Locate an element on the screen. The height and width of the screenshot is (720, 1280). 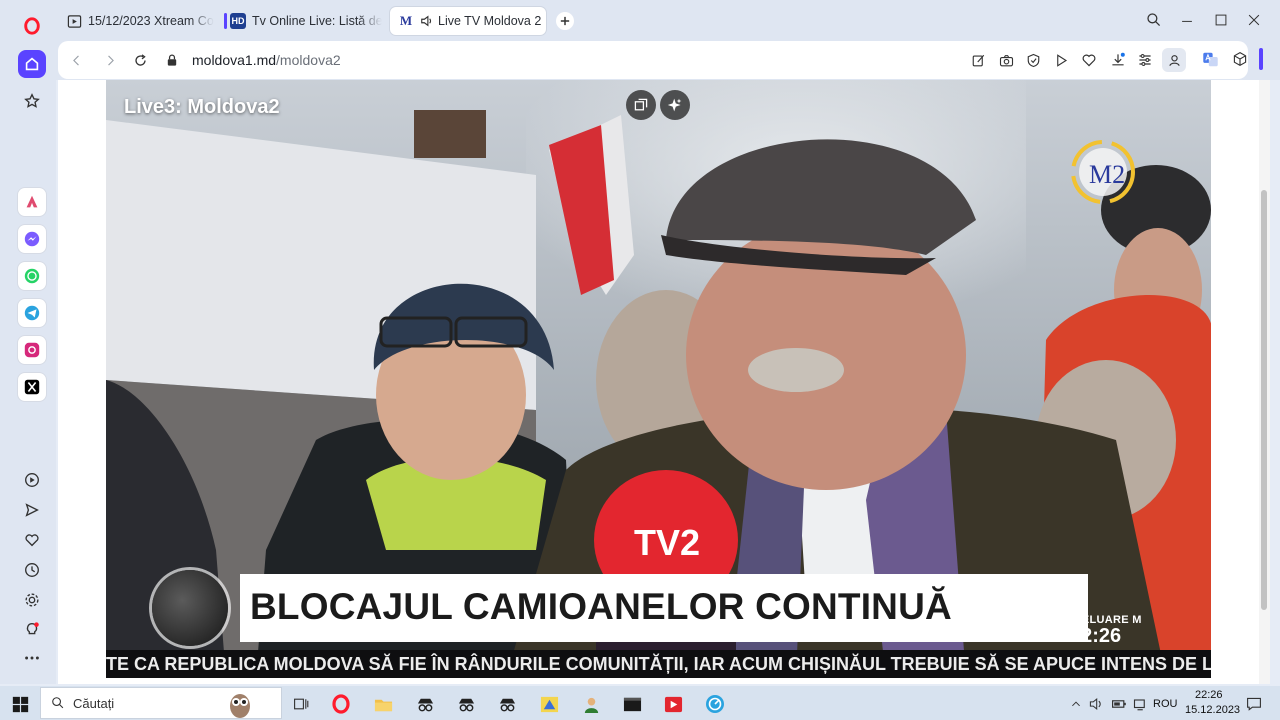
opera-taskbar-icon is located at coordinates (341, 704).